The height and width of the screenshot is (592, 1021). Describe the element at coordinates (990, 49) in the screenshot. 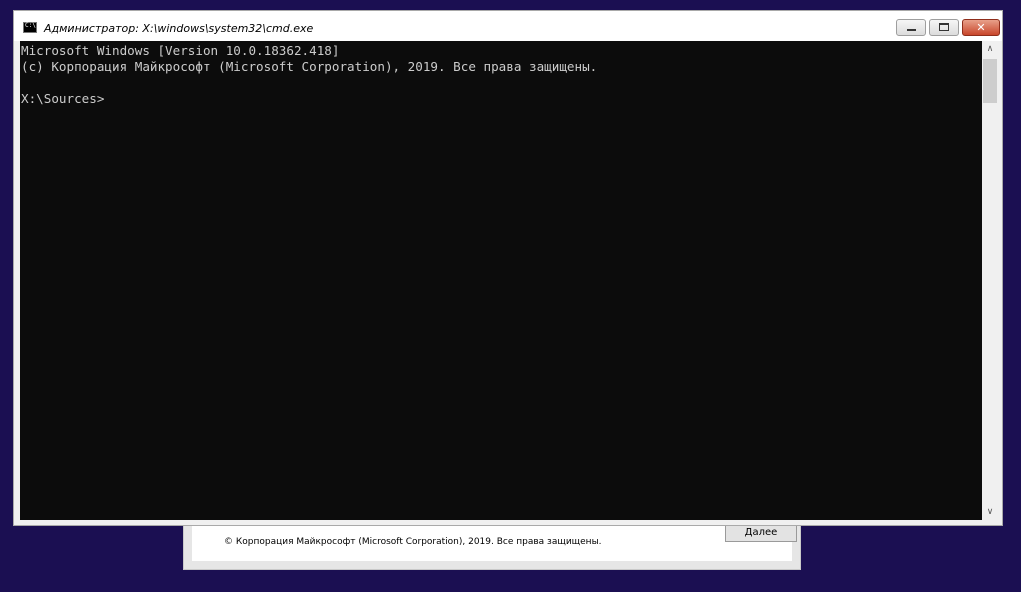

I see `chevron-up-icon: ∧` at that location.